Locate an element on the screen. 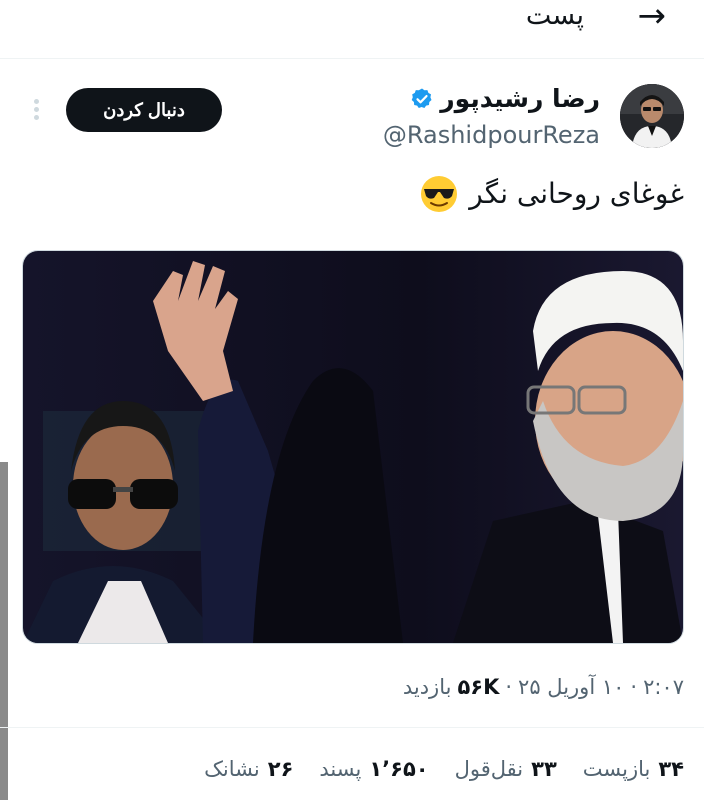 The width and height of the screenshot is (704, 800). quotes-stat: ۳۳ نقل‌قول is located at coordinates (506, 769).